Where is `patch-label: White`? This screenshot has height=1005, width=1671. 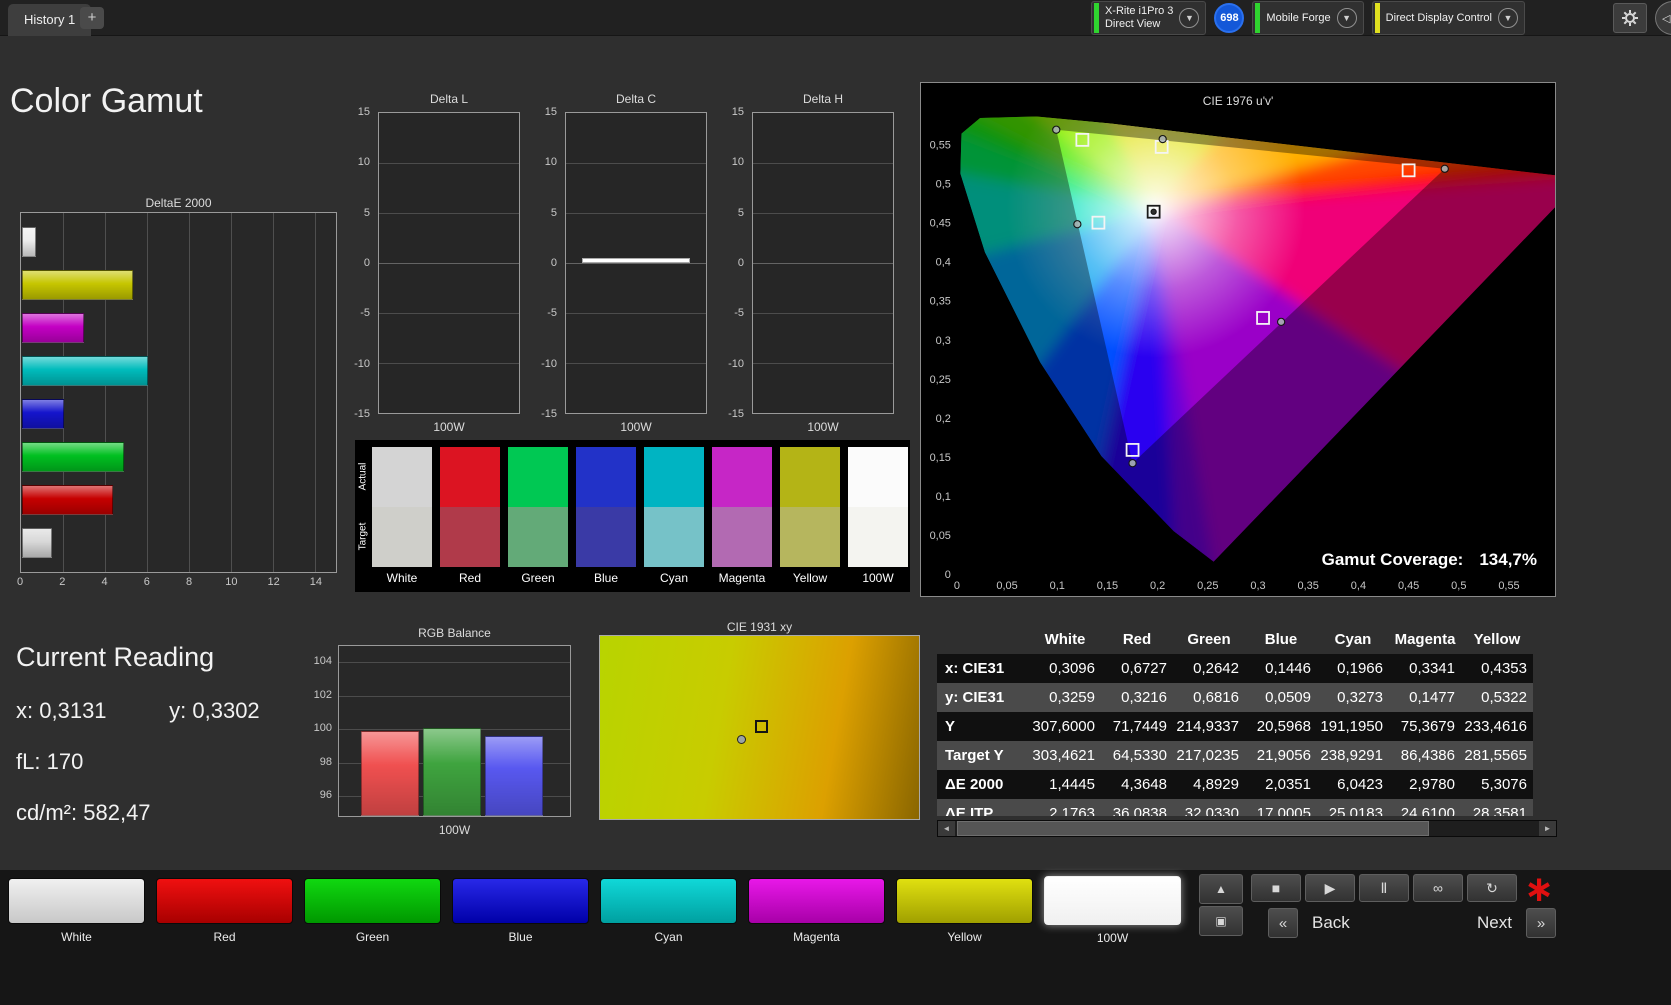 patch-label: White is located at coordinates (76, 937).